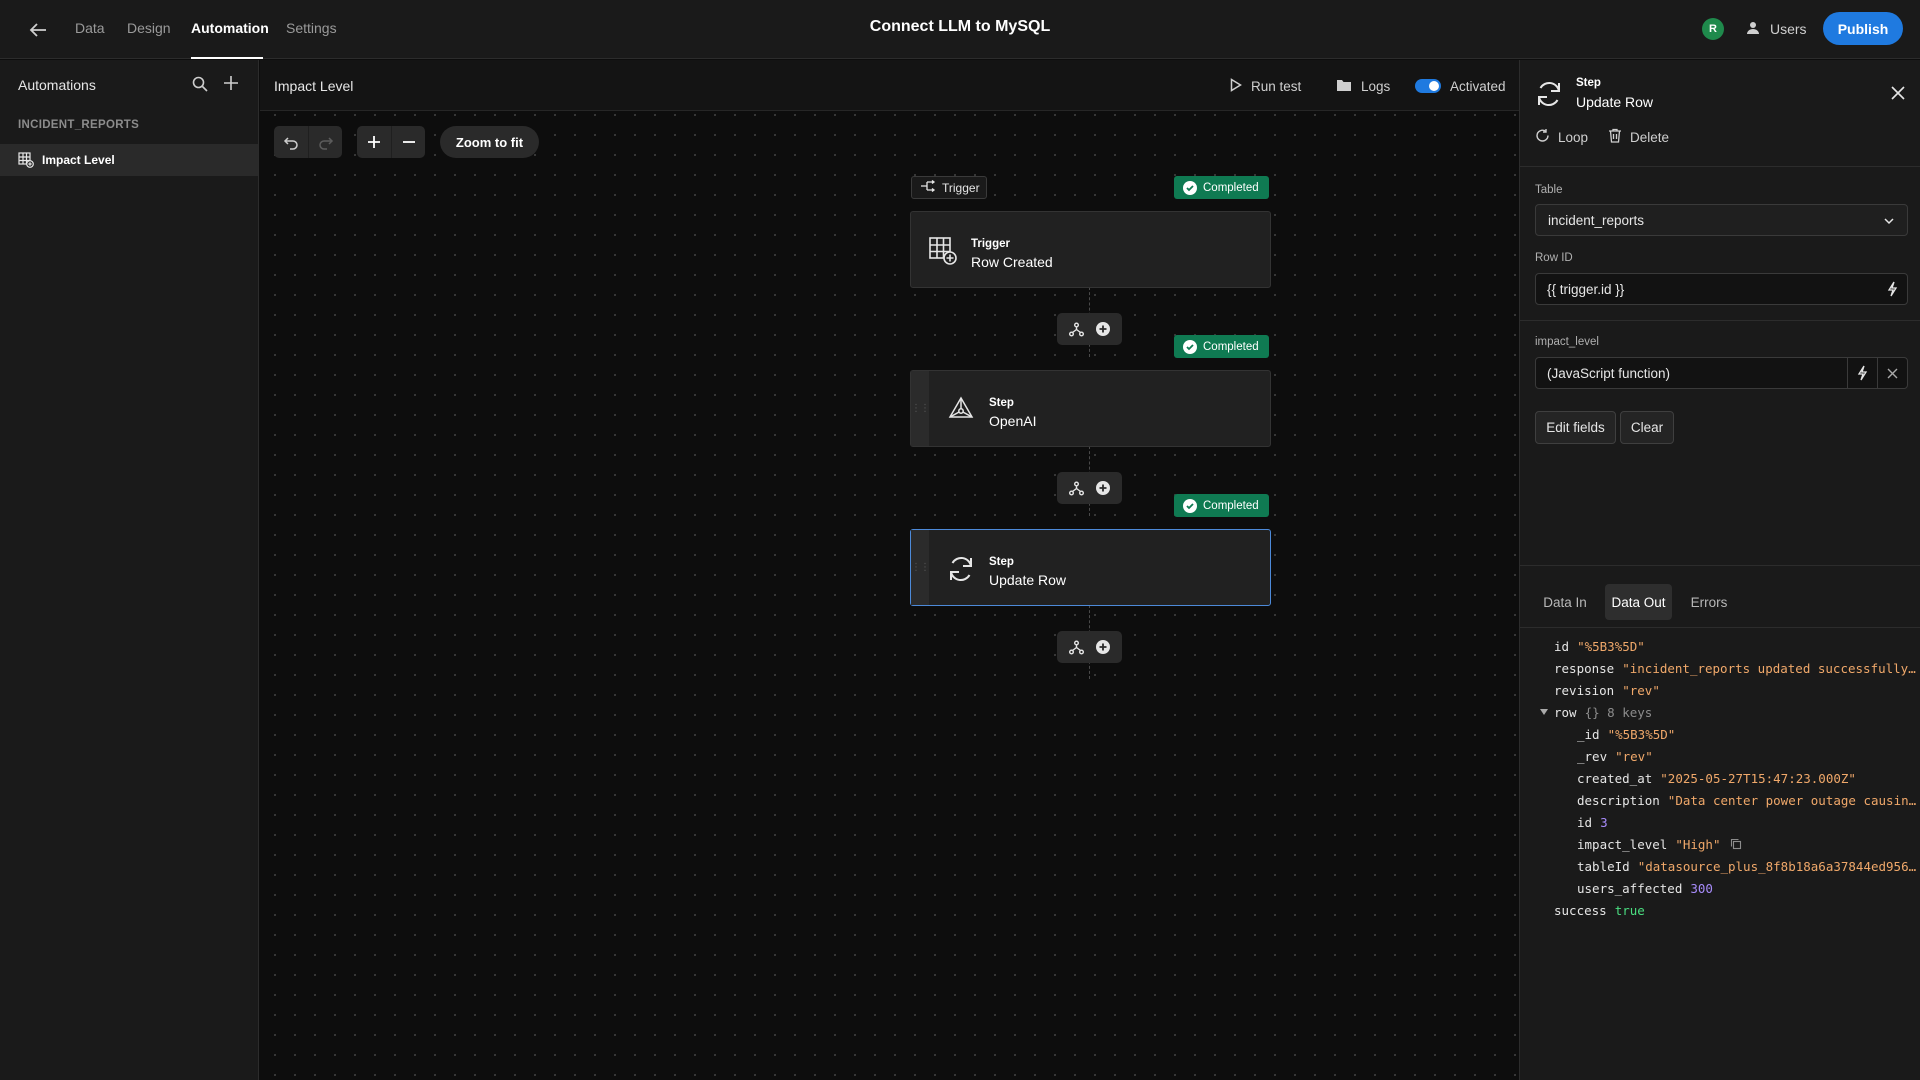  I want to click on impact-level-label: impact_level, so click(1567, 342).